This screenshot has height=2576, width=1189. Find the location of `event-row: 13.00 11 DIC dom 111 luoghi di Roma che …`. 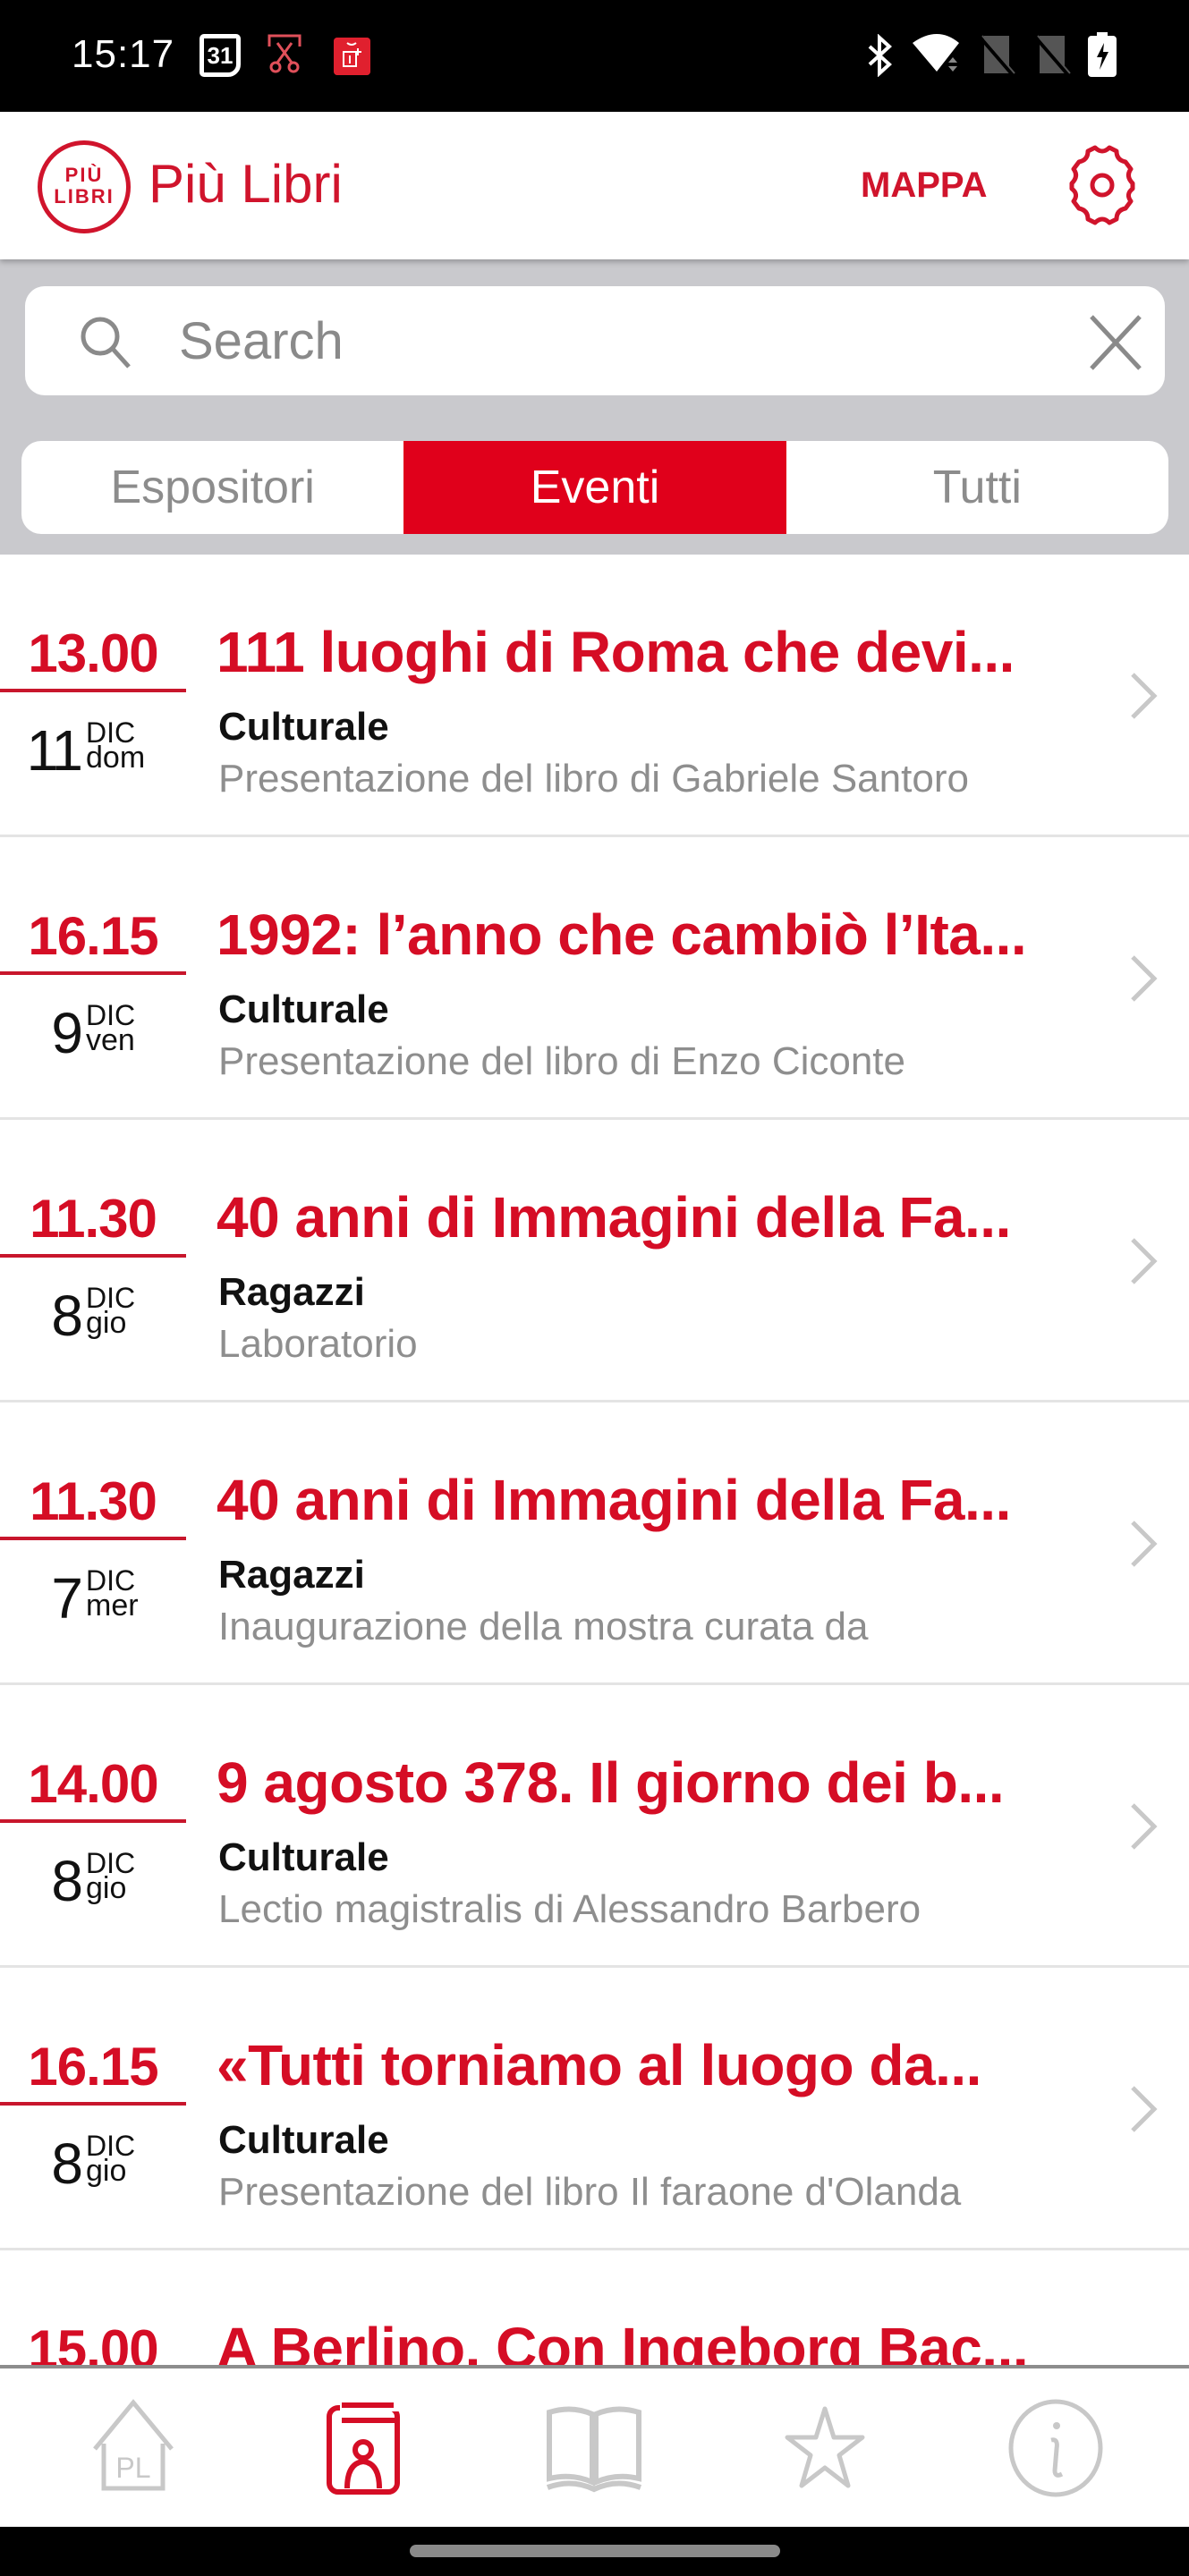

event-row: 13.00 11 DIC dom 111 luoghi di Roma che … is located at coordinates (594, 696).